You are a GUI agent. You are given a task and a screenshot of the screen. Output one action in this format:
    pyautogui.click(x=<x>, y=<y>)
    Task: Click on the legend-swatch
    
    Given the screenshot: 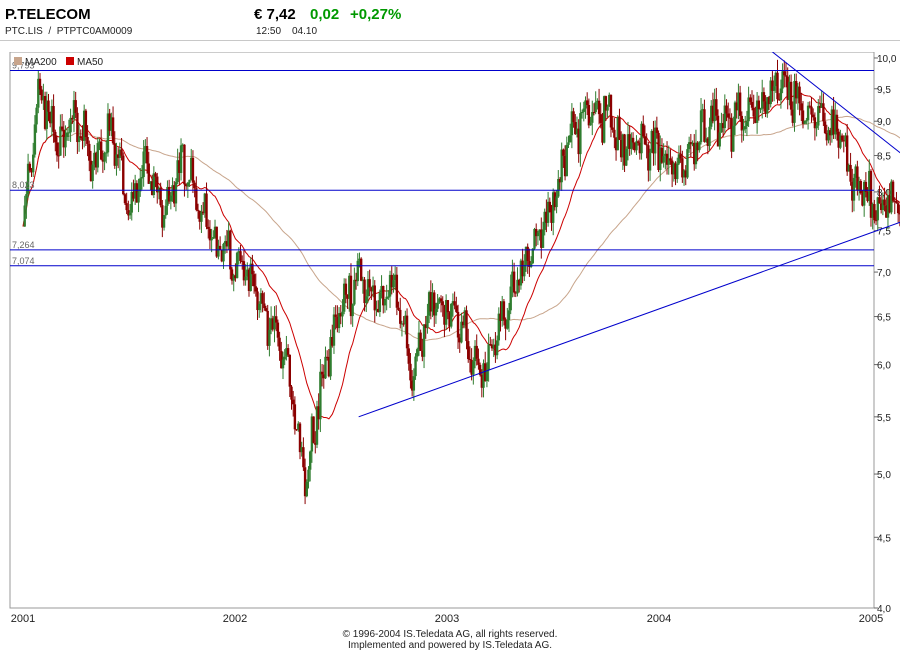 What is the action you would take?
    pyautogui.click(x=70, y=61)
    